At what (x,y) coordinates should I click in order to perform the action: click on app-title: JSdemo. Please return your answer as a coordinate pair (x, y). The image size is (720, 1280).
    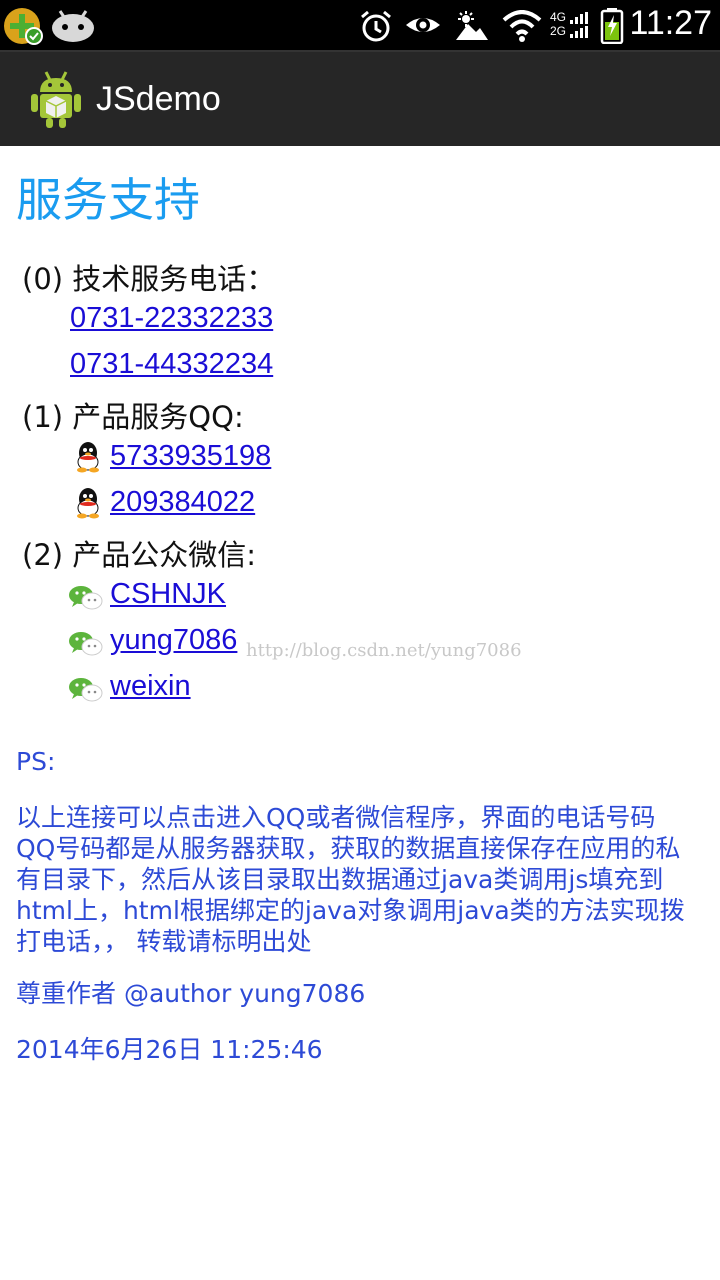
    Looking at the image, I should click on (158, 99).